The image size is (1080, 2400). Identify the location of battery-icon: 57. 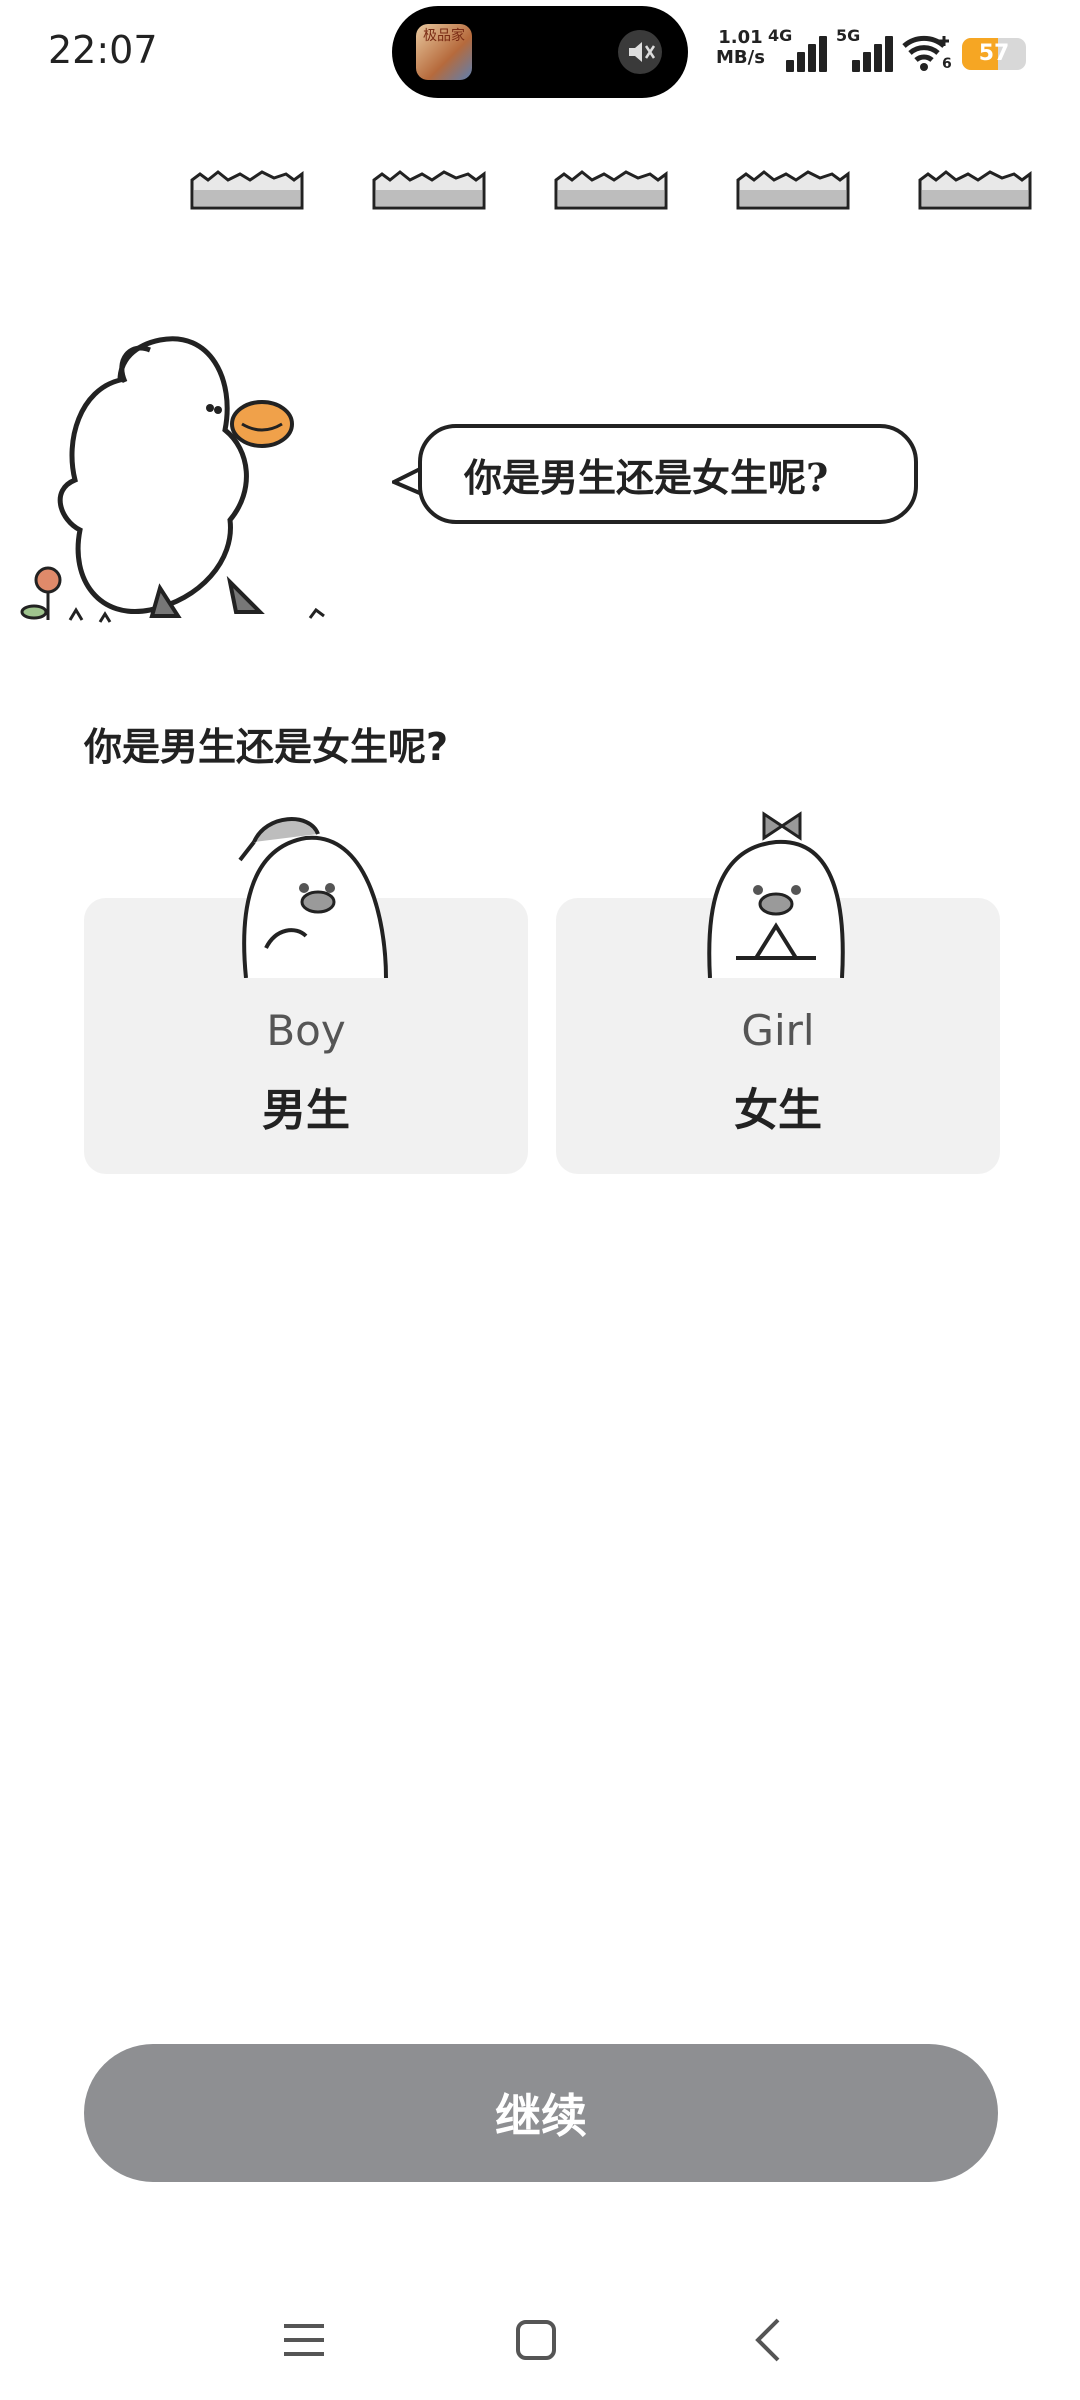
(994, 54).